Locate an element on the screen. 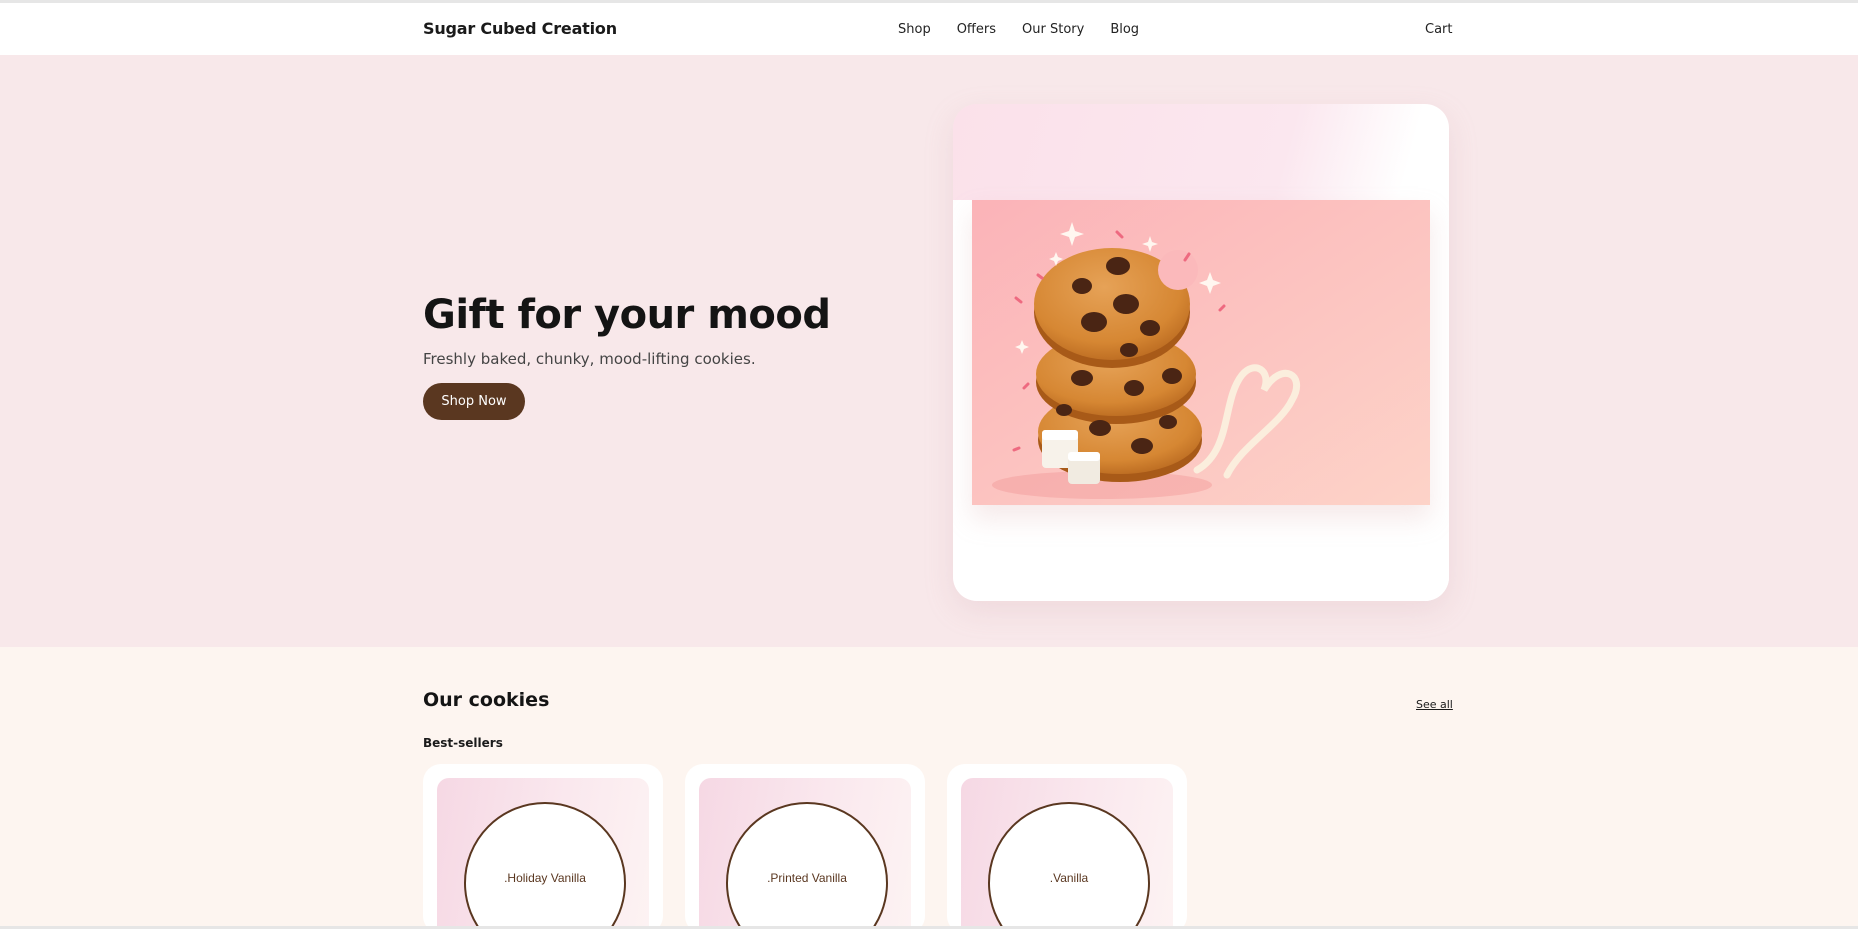 This screenshot has height=929, width=1858. brand-logo-link: Sugar Cubed Creation is located at coordinates (520, 28).